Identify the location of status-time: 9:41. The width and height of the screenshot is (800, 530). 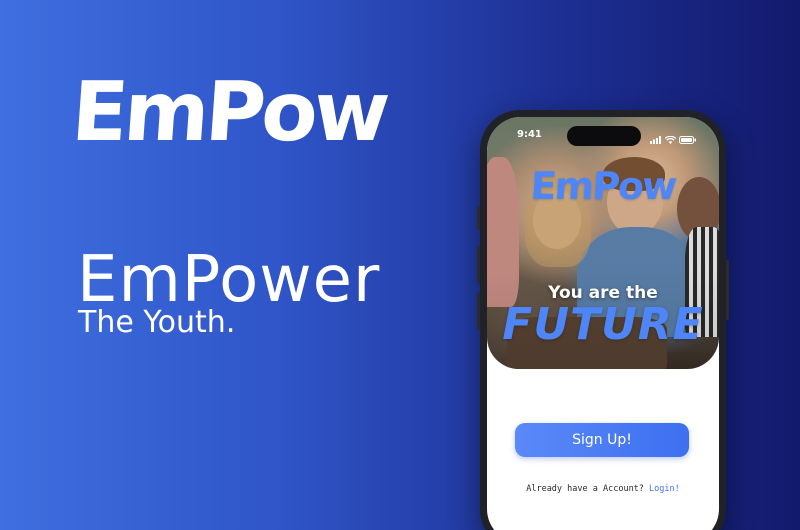
(529, 134).